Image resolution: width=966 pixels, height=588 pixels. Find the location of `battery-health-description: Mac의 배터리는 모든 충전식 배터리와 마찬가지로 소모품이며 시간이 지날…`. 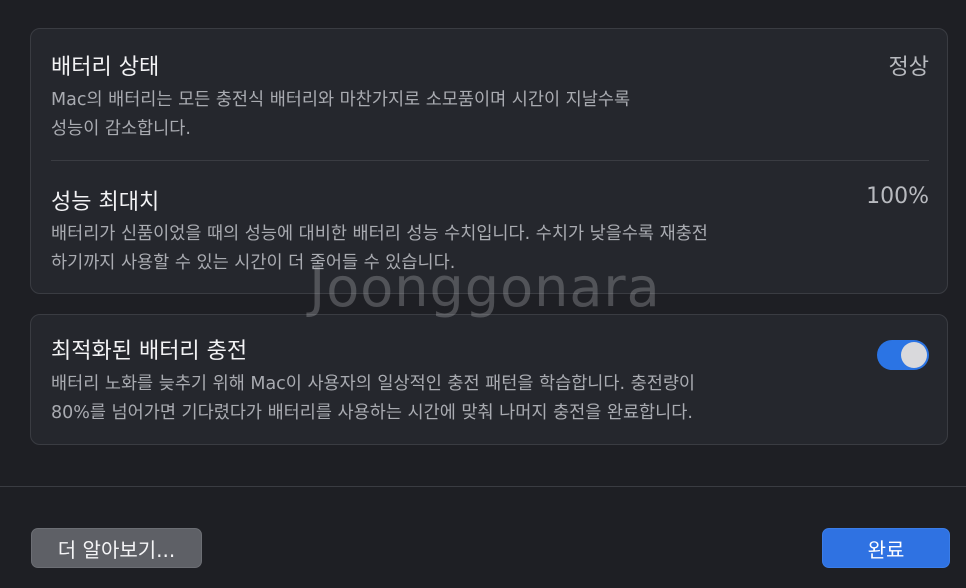

battery-health-description: Mac의 배터리는 모든 충전식 배터리와 마찬가지로 소모품이며 시간이 지날… is located at coordinates (341, 114).